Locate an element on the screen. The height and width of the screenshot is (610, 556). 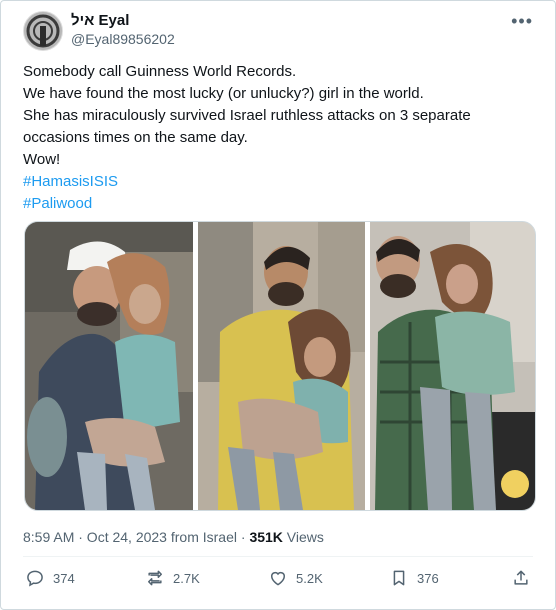
hashtag-link: #HamasisISIS is located at coordinates (278, 182).